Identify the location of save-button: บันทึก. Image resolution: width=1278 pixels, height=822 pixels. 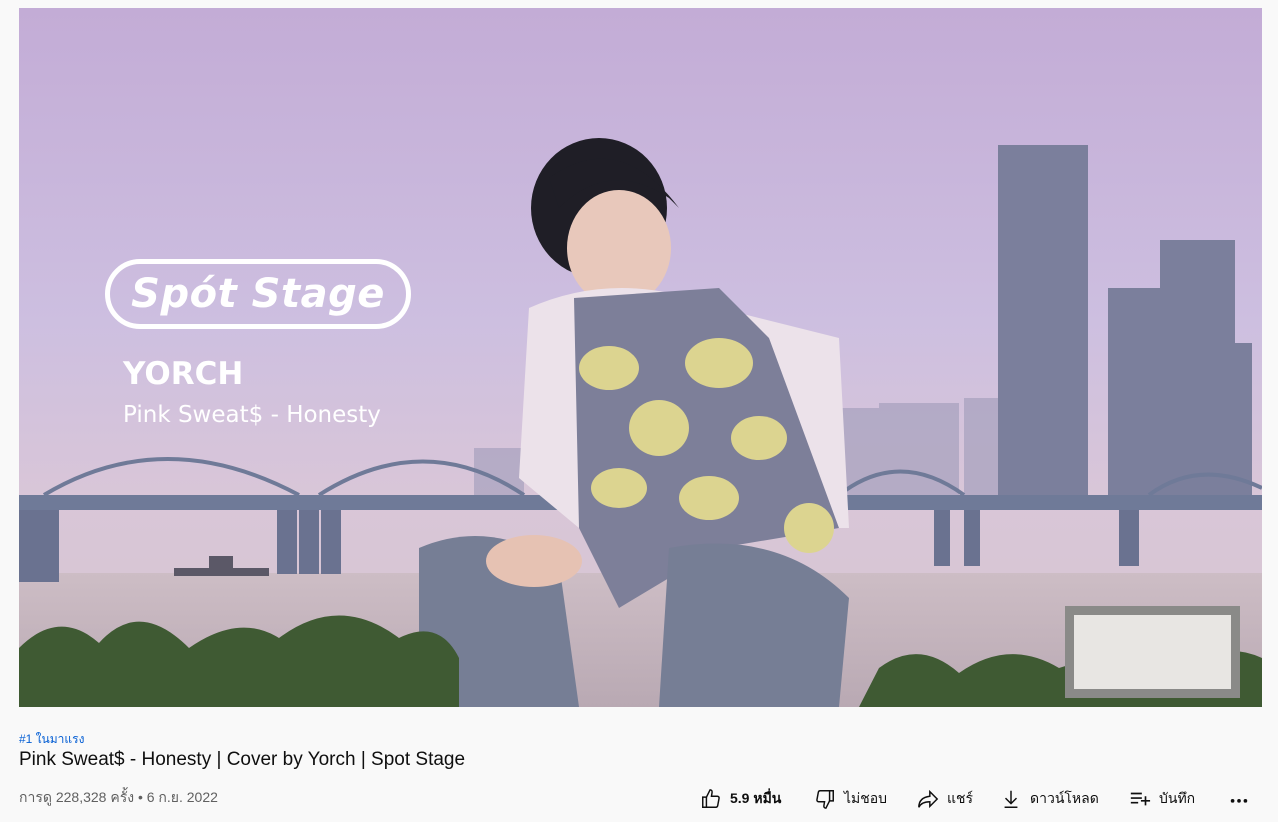
(1162, 799).